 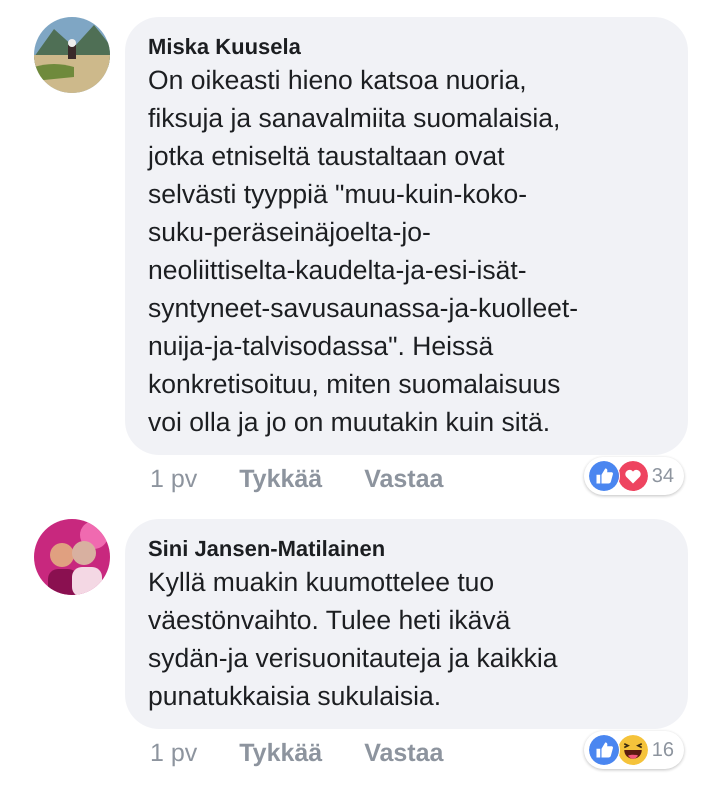 I want to click on reaction-summary: 16, so click(x=634, y=750).